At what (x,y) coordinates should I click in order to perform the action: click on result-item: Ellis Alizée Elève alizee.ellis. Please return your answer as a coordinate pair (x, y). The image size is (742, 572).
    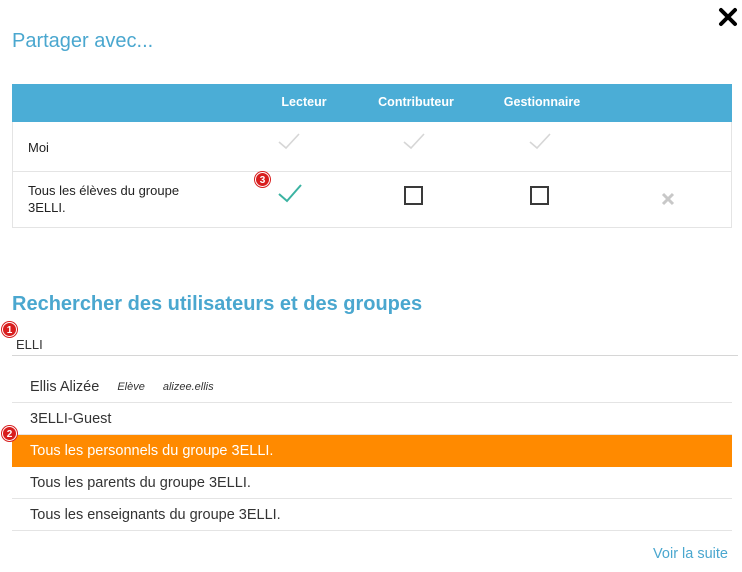
    Looking at the image, I should click on (372, 387).